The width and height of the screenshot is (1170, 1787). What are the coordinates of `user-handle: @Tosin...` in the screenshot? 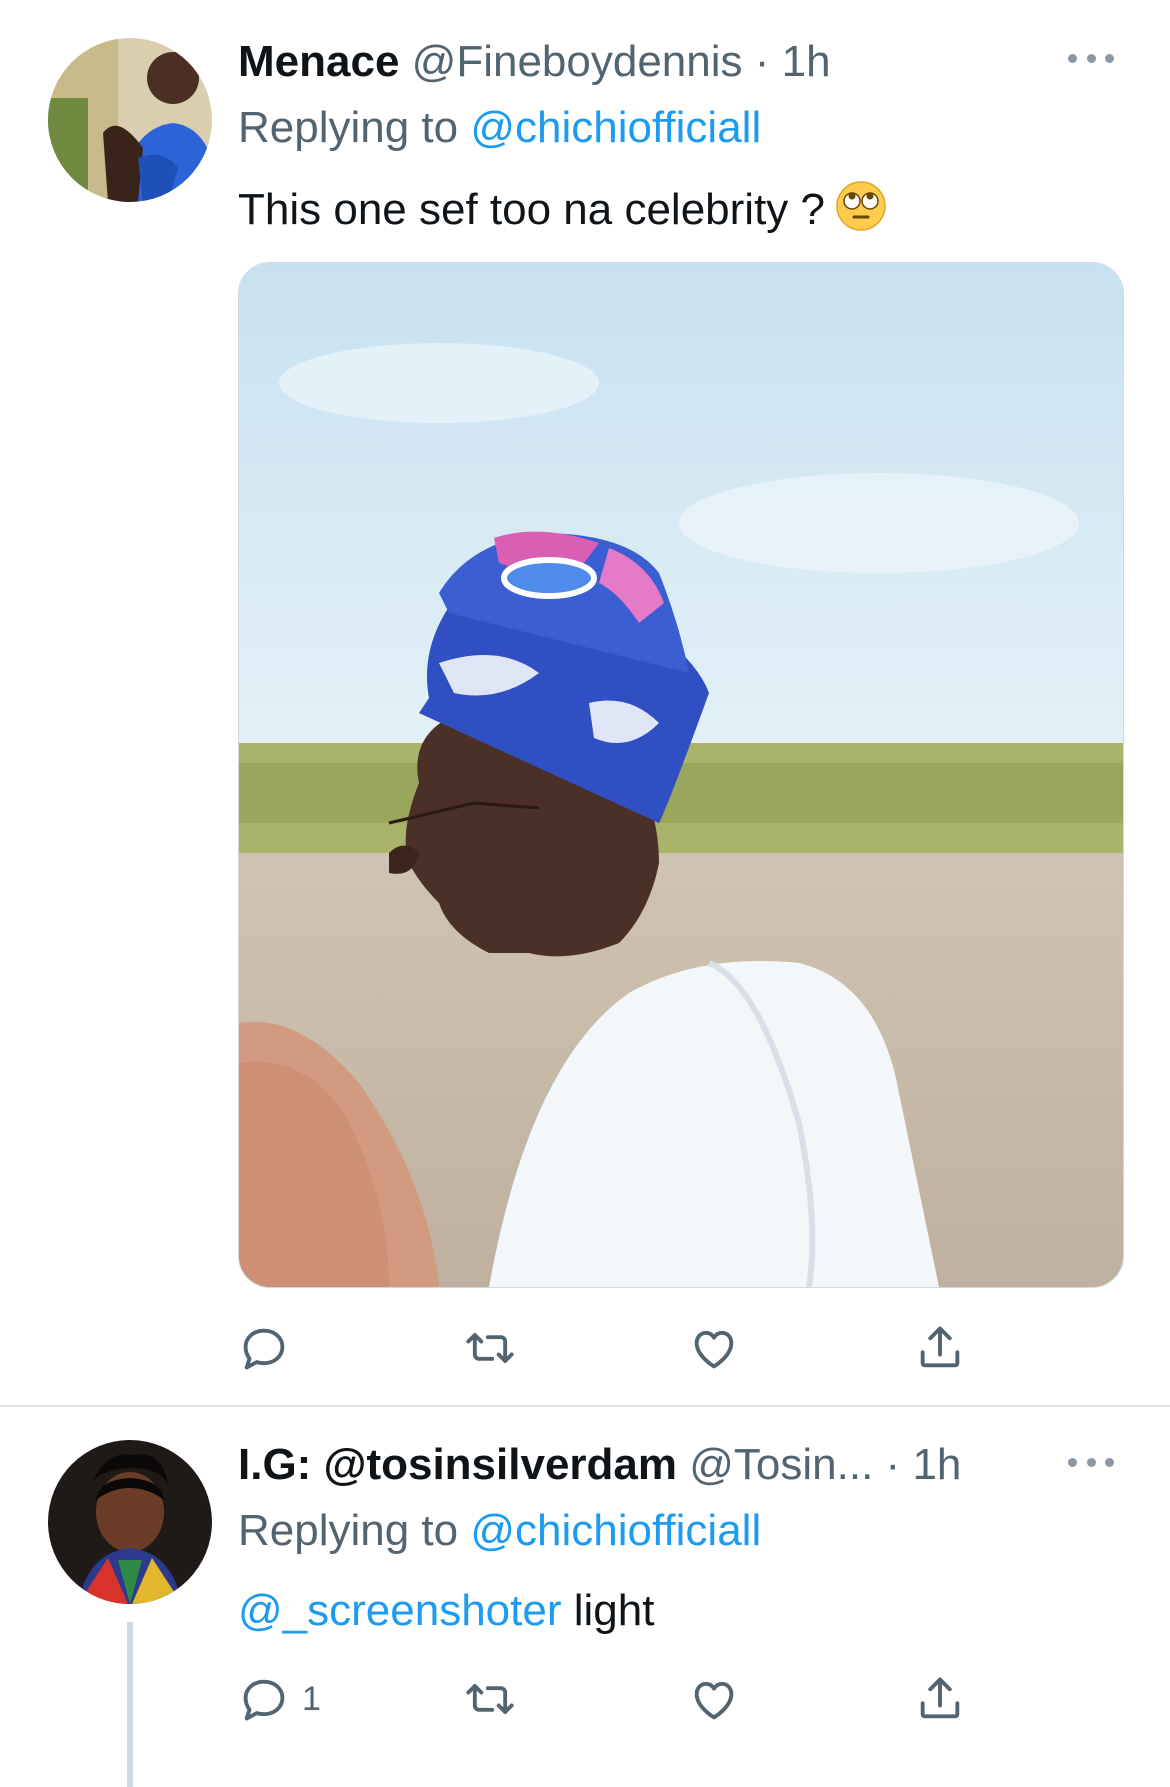 It's located at (781, 1464).